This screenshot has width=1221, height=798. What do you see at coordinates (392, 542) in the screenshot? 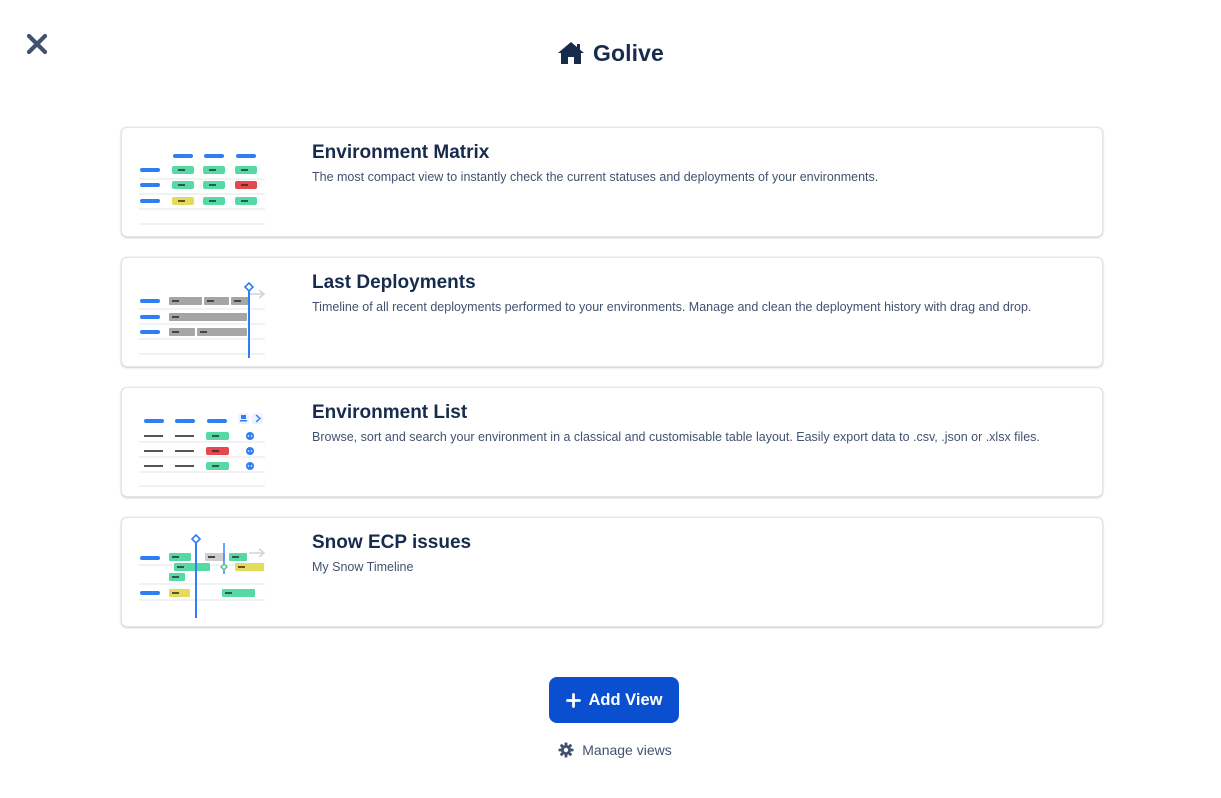
I see `view-title: Snow ECP issues` at bounding box center [392, 542].